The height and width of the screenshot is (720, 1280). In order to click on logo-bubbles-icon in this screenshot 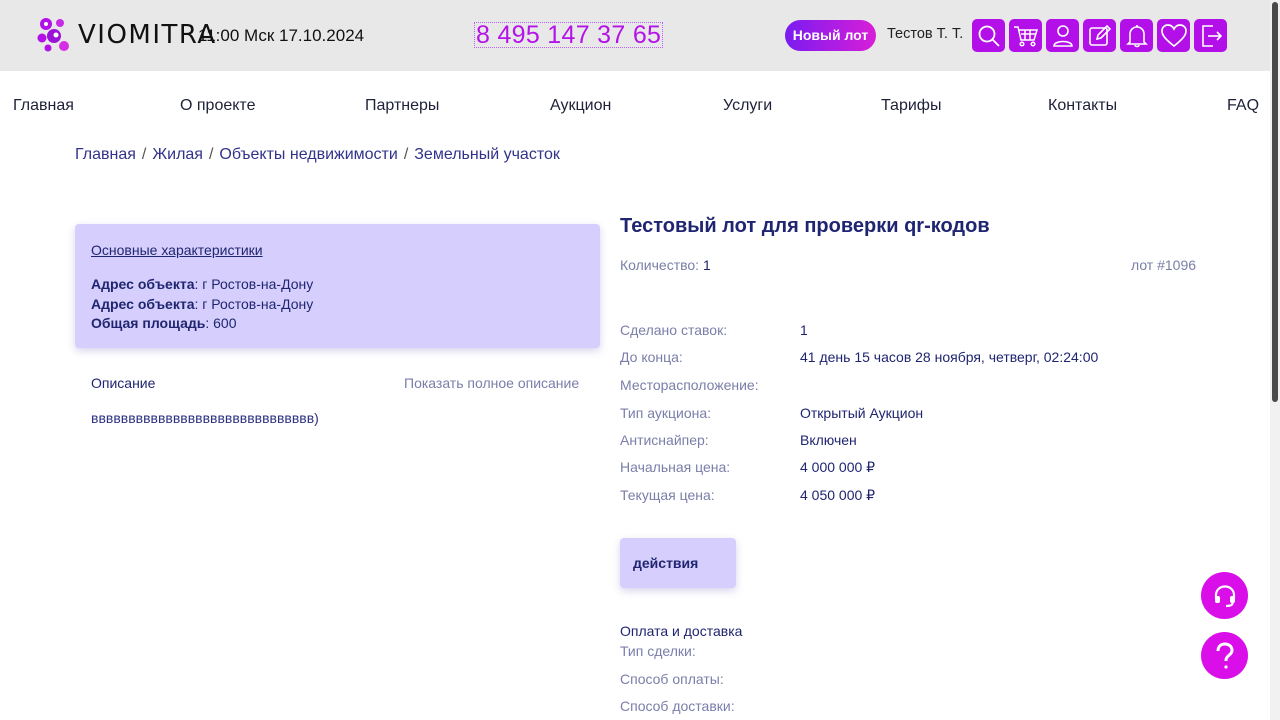, I will do `click(53, 35)`.